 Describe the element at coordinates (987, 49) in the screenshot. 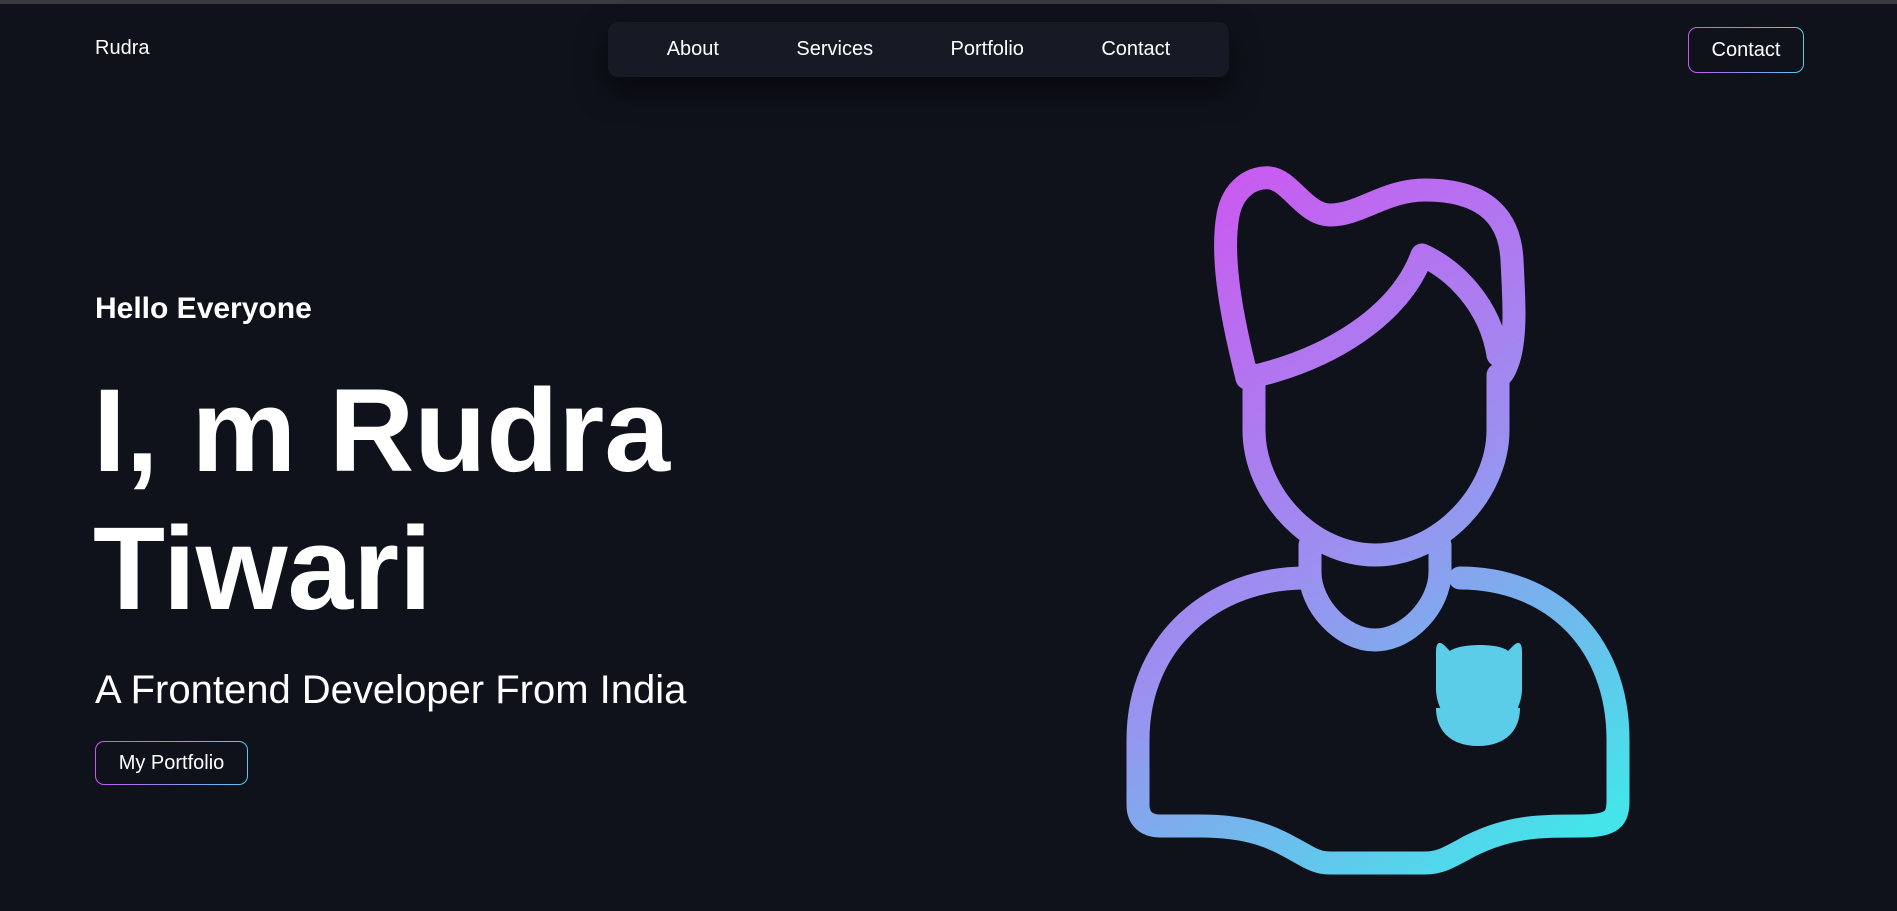

I see `nav-item-portfolio: Portfolio` at that location.